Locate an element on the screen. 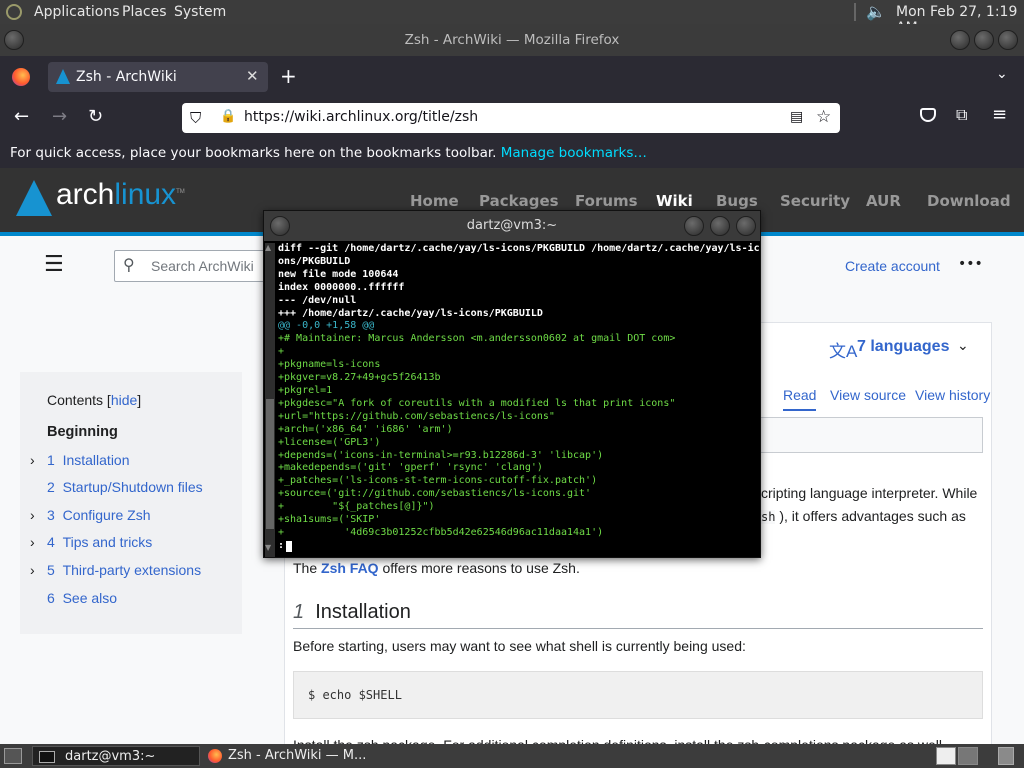 This screenshot has height=768, width=1024. zsh-faq-link: Zsh FAQ is located at coordinates (350, 568).